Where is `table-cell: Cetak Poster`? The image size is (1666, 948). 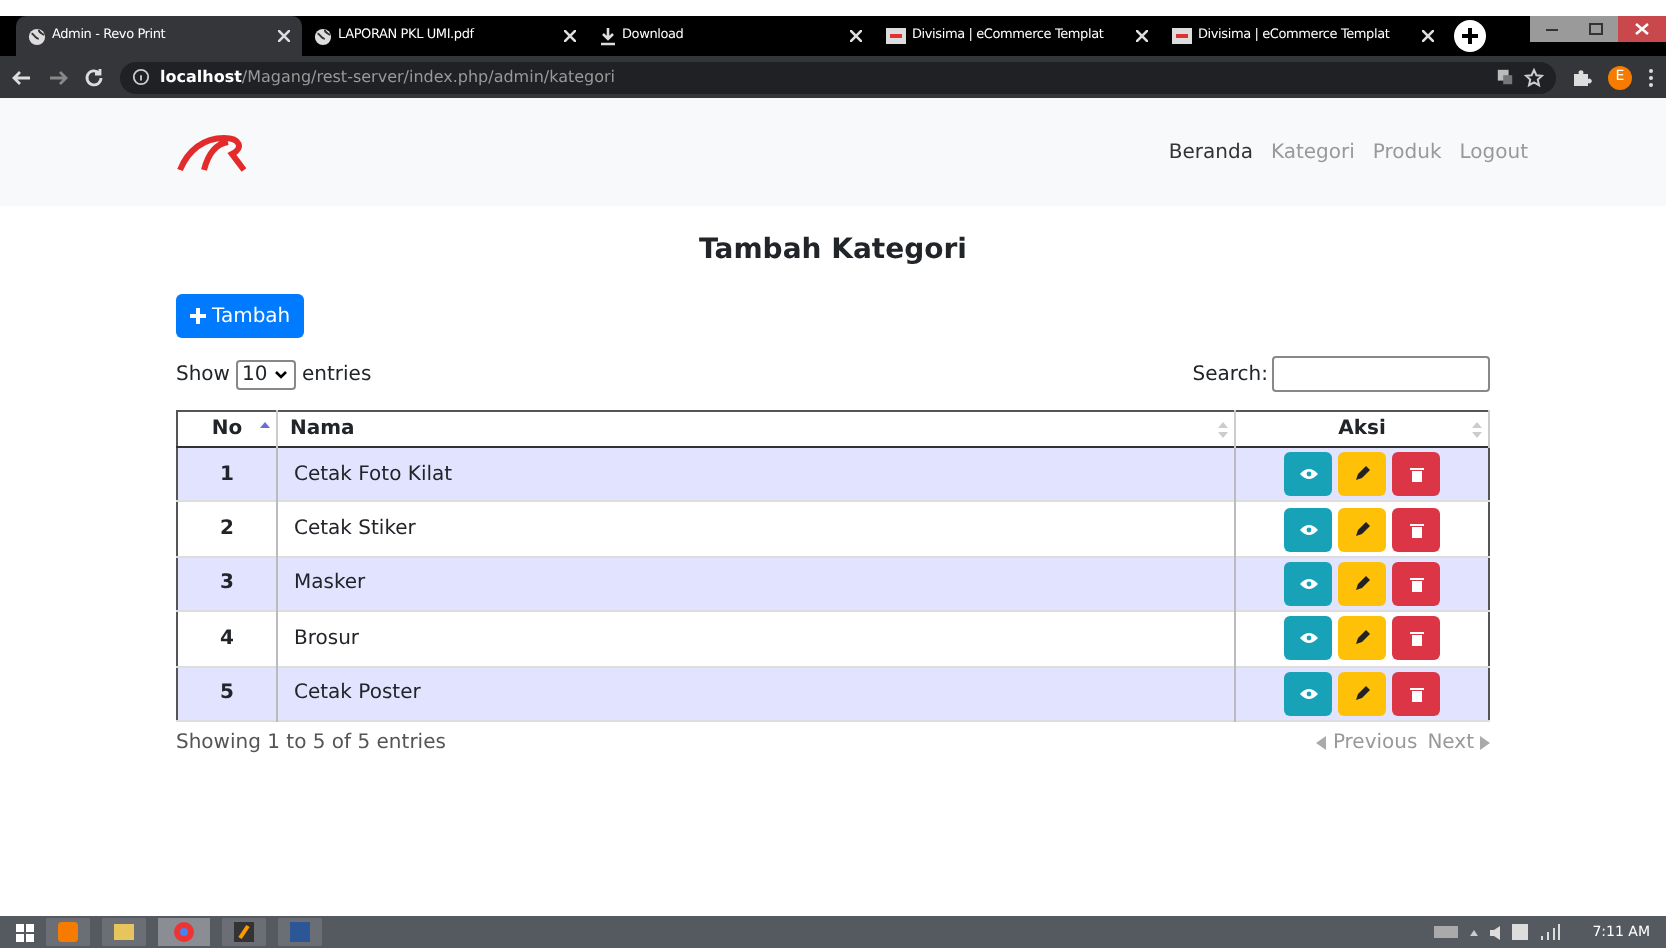 table-cell: Cetak Poster is located at coordinates (756, 693).